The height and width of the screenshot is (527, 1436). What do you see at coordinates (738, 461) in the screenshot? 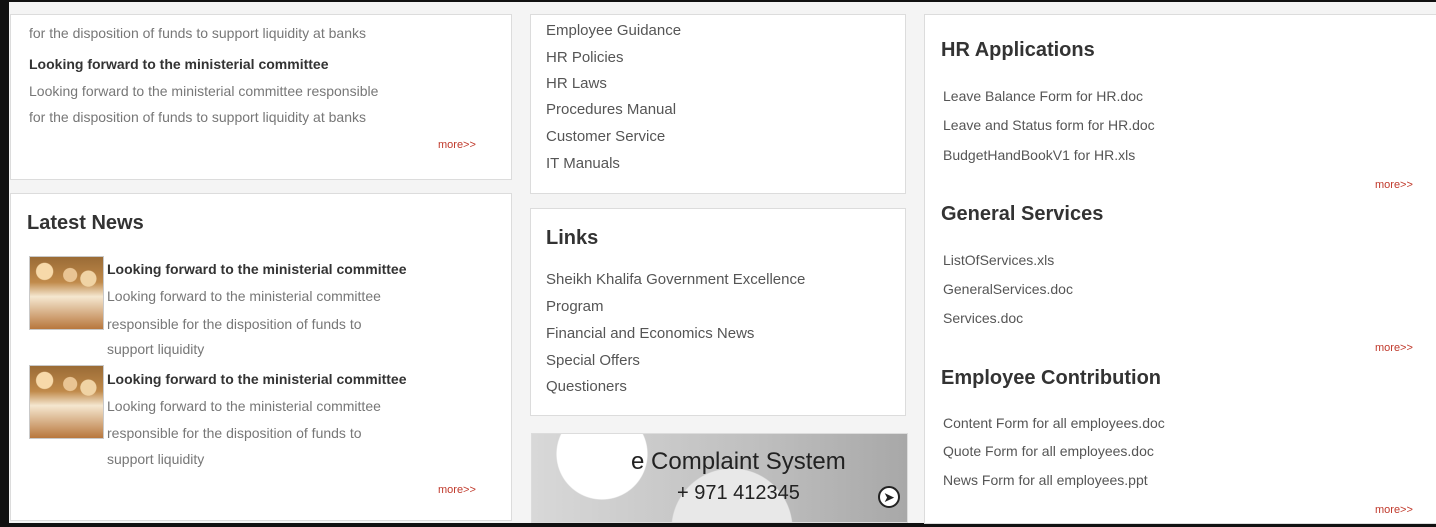
I see `banner-title: e Complaint System` at bounding box center [738, 461].